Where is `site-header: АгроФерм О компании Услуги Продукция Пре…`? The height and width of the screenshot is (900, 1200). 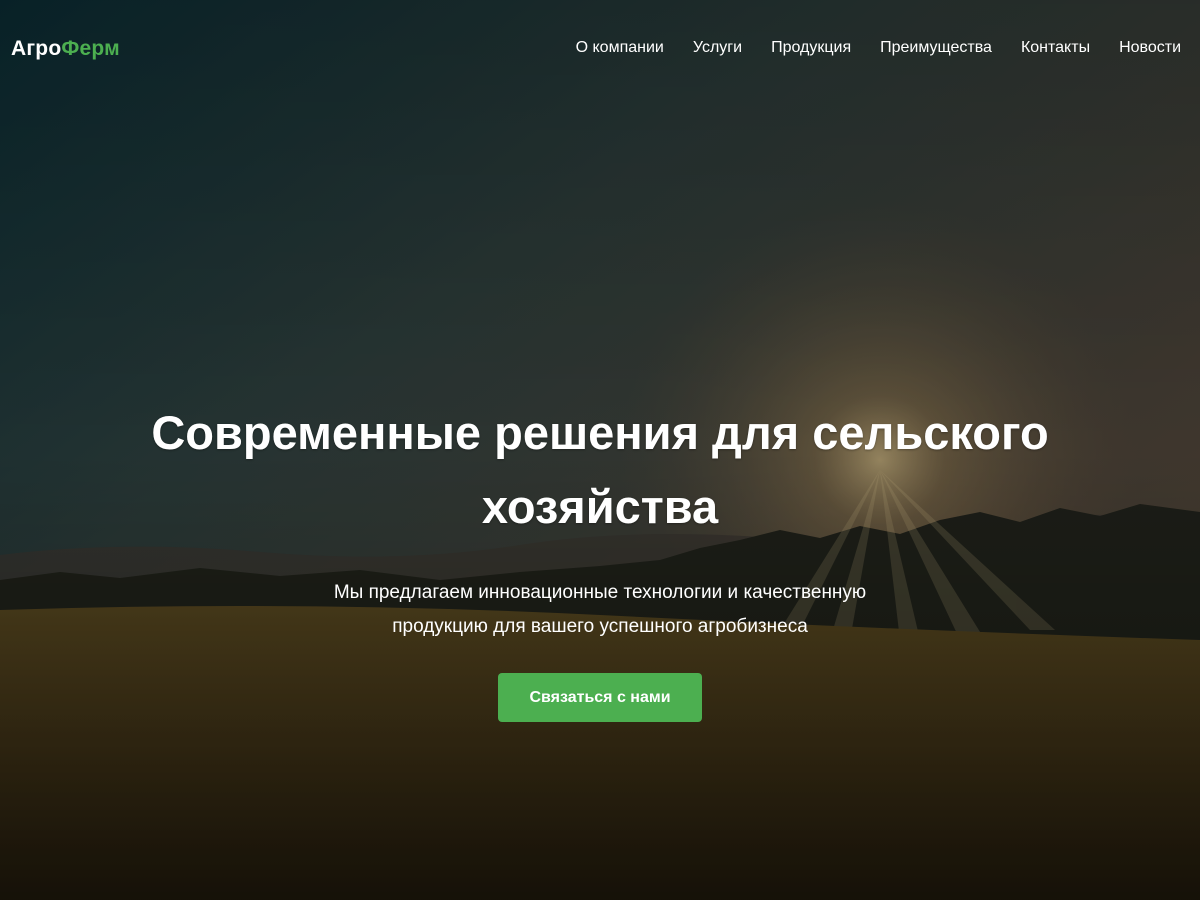
site-header: АгроФерм О компании Услуги Продукция Пре… is located at coordinates (600, 48).